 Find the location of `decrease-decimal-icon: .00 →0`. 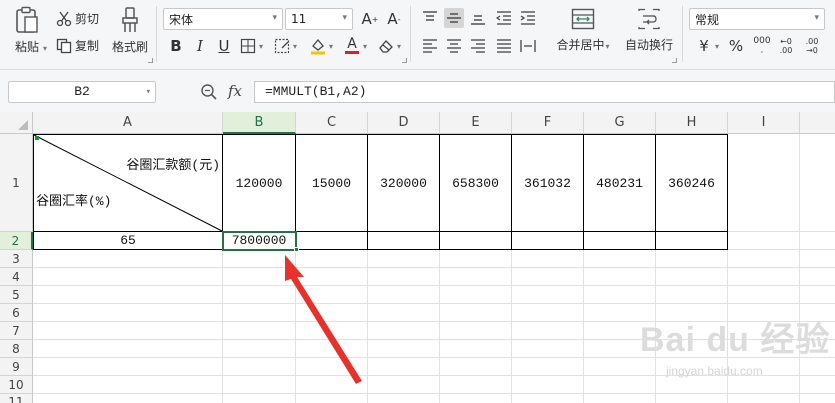

decrease-decimal-icon: .00 →0 is located at coordinates (812, 46).